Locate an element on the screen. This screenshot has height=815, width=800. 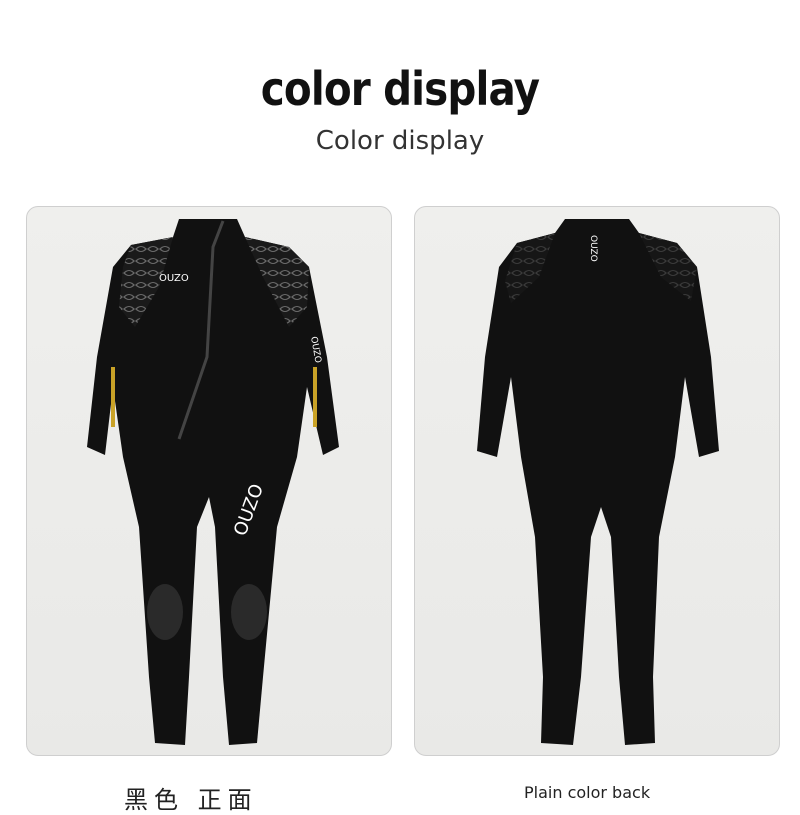
chest-brand-text: OUZO is located at coordinates (174, 278).